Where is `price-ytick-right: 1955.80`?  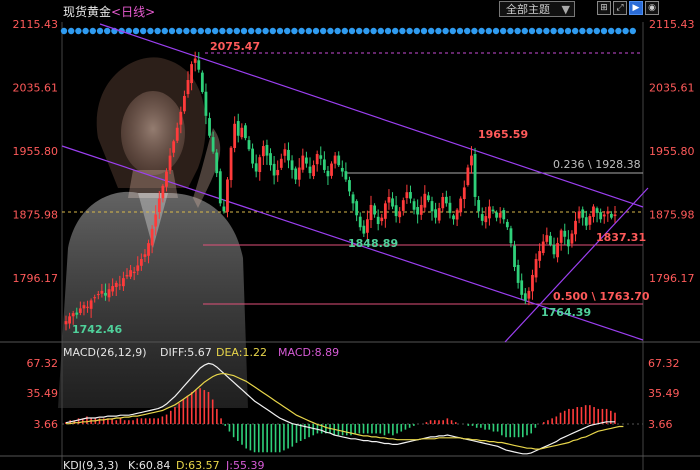 price-ytick-right: 1955.80 is located at coordinates (672, 151).